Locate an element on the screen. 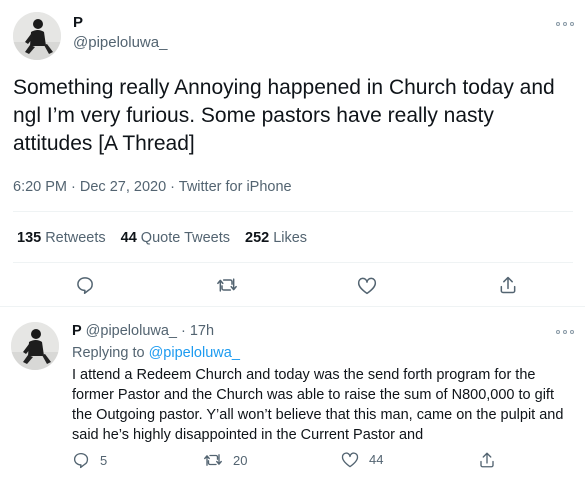  tweet-stats: 135 Retweets 44 Quote Tweets 252 Likes is located at coordinates (169, 238).